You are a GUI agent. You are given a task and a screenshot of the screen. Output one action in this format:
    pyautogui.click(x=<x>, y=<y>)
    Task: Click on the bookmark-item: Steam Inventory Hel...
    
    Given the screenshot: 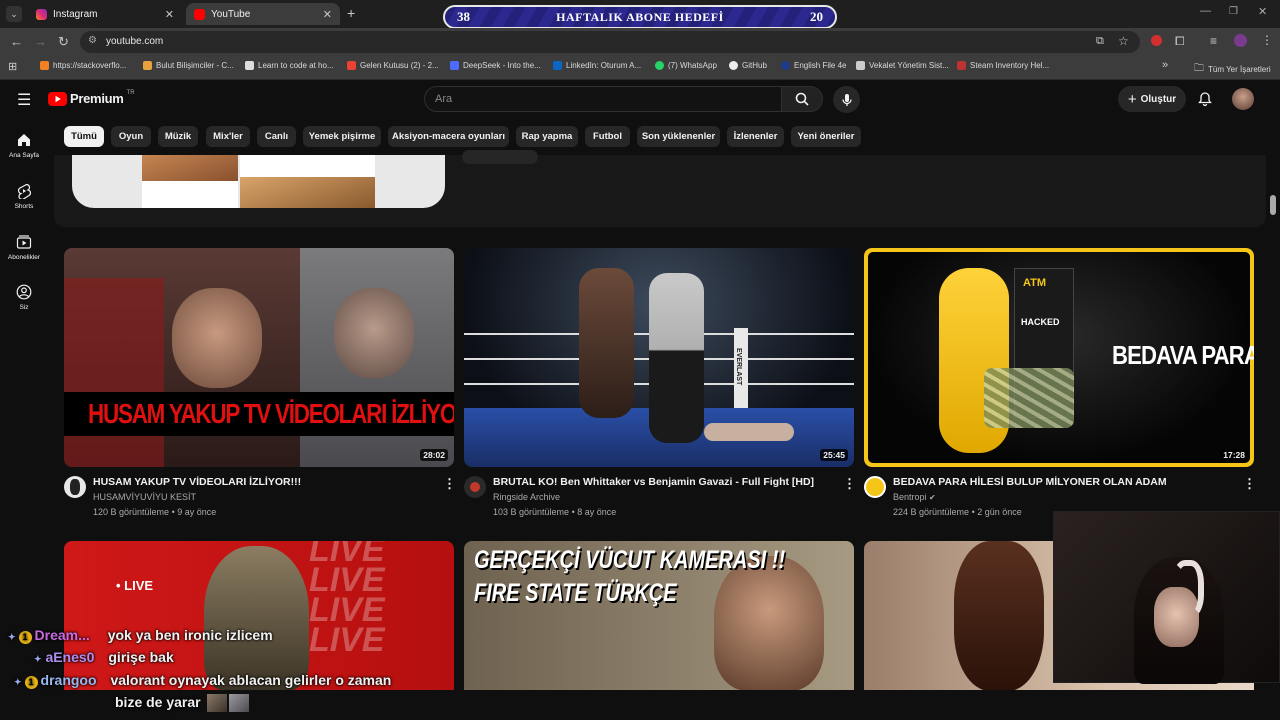 What is the action you would take?
    pyautogui.click(x=1003, y=65)
    